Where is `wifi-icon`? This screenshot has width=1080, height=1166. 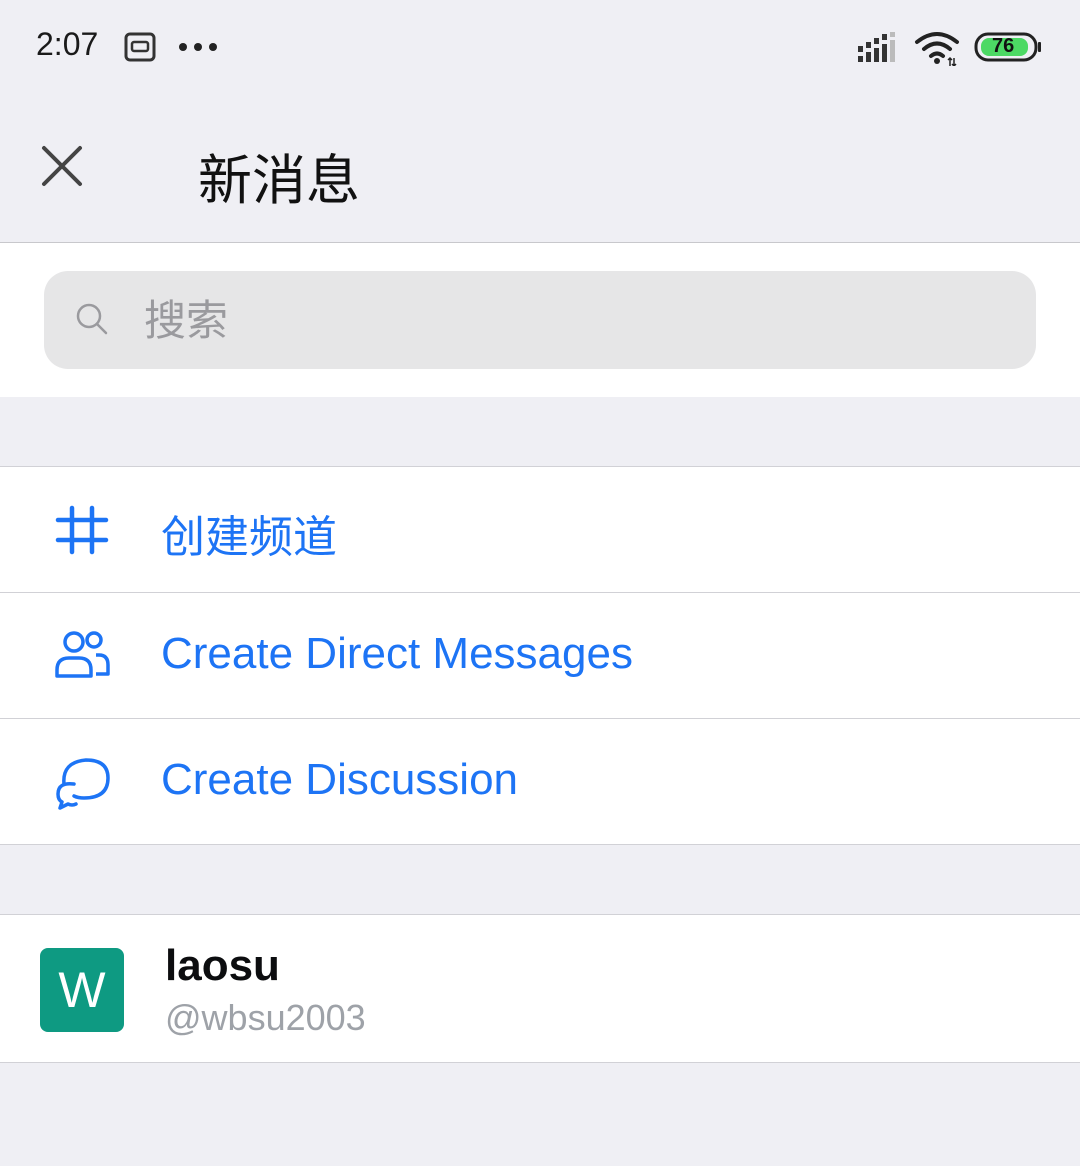 wifi-icon is located at coordinates (937, 49).